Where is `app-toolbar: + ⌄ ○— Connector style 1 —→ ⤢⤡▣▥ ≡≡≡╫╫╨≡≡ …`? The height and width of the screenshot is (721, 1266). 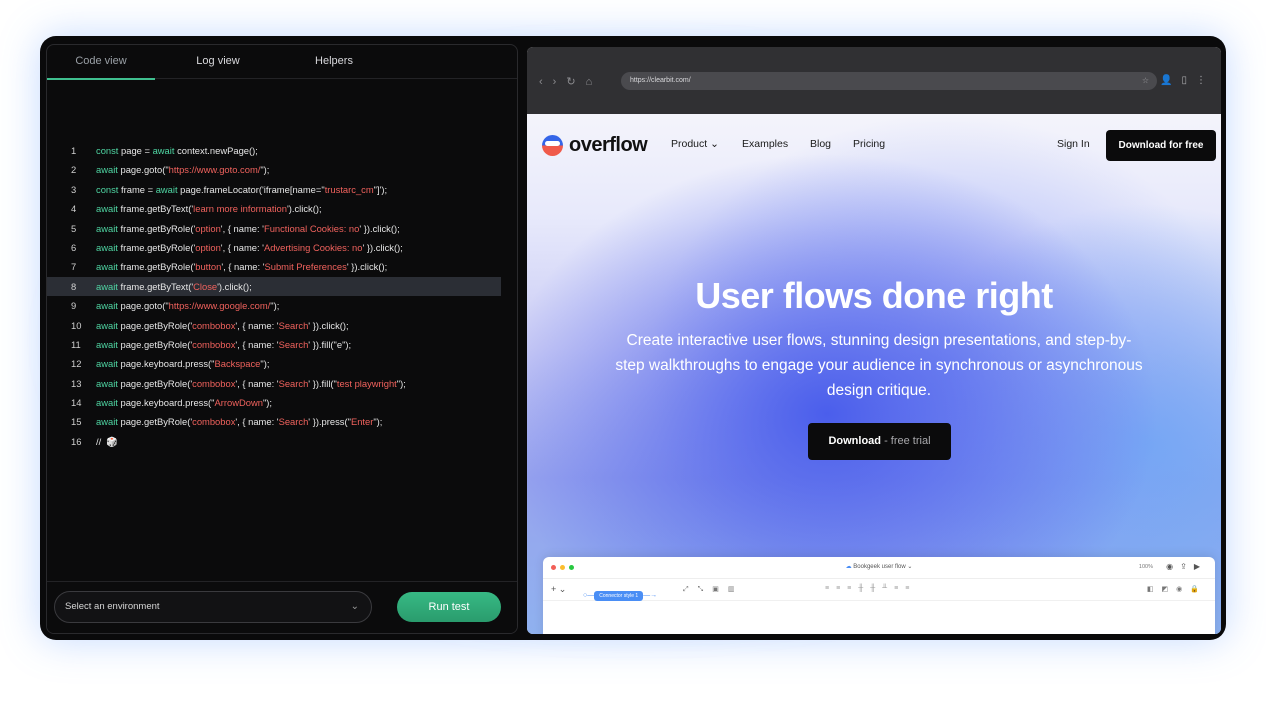
app-toolbar: + ⌄ ○— Connector style 1 —→ ⤢⤡▣▥ ≡≡≡╫╫╨≡≡ … is located at coordinates (879, 590).